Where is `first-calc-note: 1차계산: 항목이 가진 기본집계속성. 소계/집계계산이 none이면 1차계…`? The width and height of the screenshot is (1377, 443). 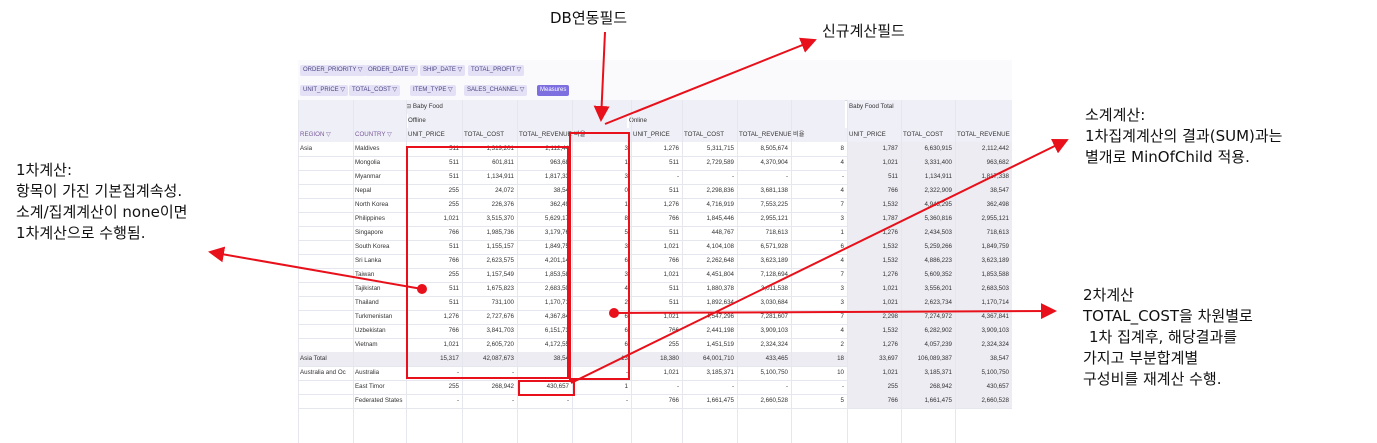
first-calc-note: 1차계산: 항목이 가진 기본집계속성. 소계/집계계산이 none이면 1차계… is located at coordinates (101, 202).